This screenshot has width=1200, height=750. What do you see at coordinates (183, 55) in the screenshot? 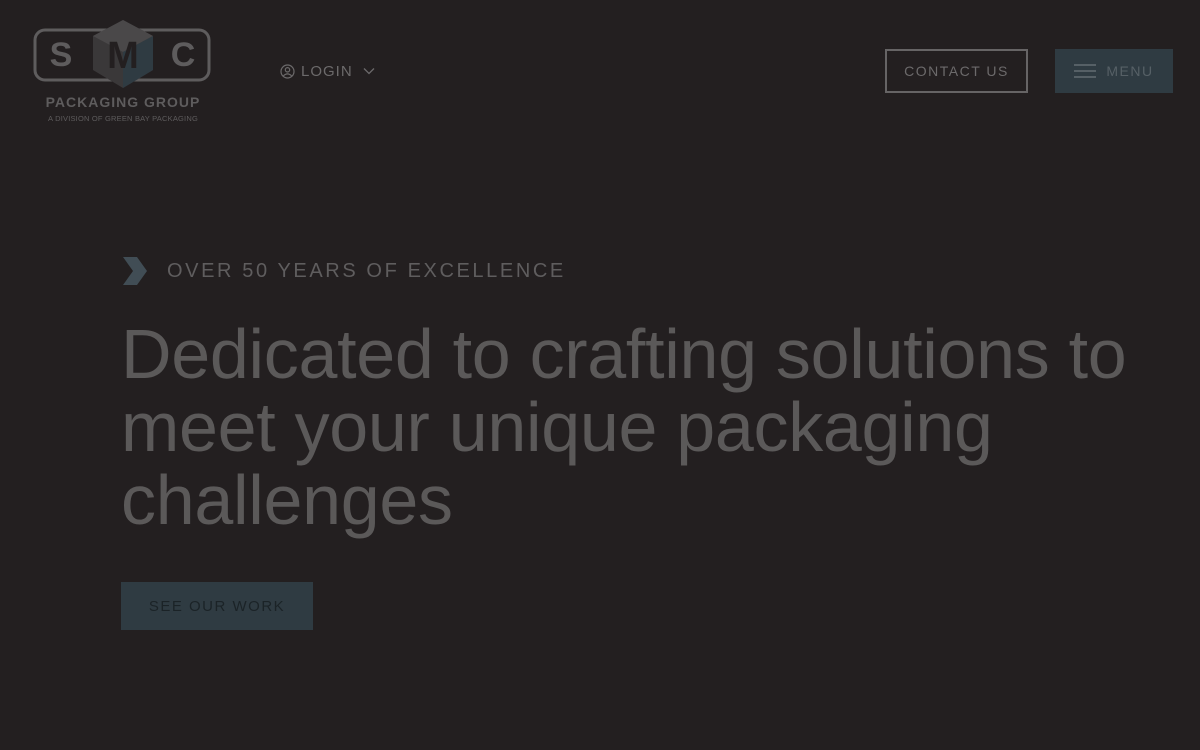
I see `logo-letter-c: C` at bounding box center [183, 55].